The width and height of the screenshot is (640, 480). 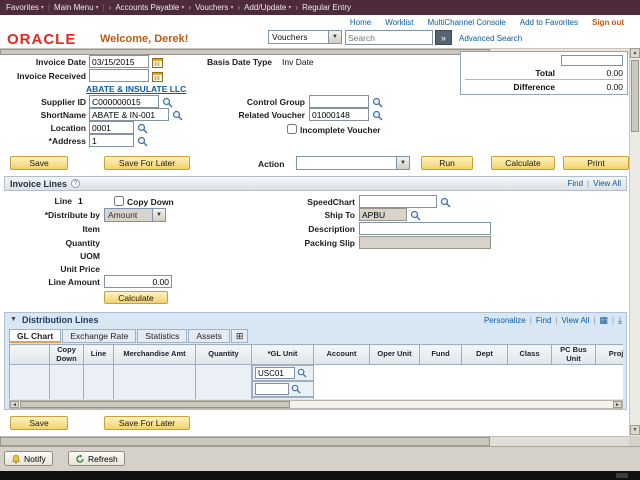 I want to click on supplier-name-link: ABATE & INSULATE LLC, so click(x=136, y=89).